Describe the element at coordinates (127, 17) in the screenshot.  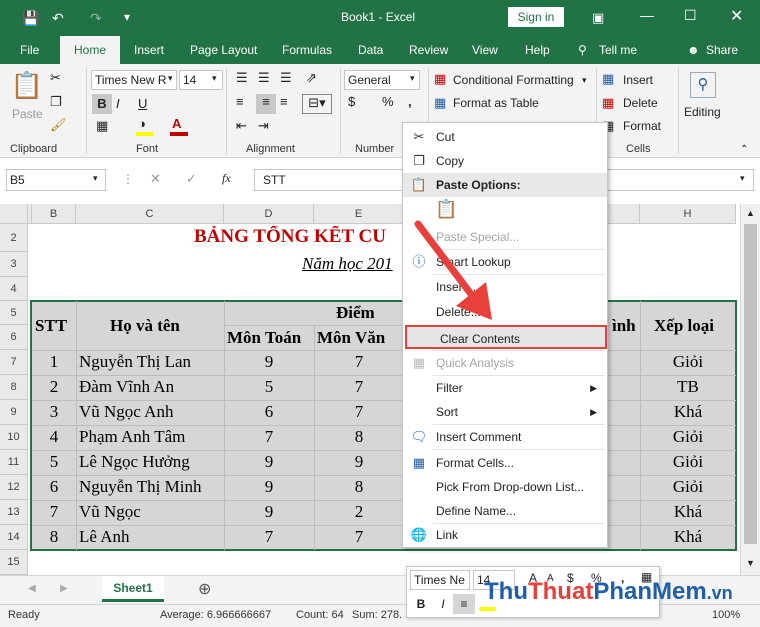
I see `customize-qat-icon: ▾` at that location.